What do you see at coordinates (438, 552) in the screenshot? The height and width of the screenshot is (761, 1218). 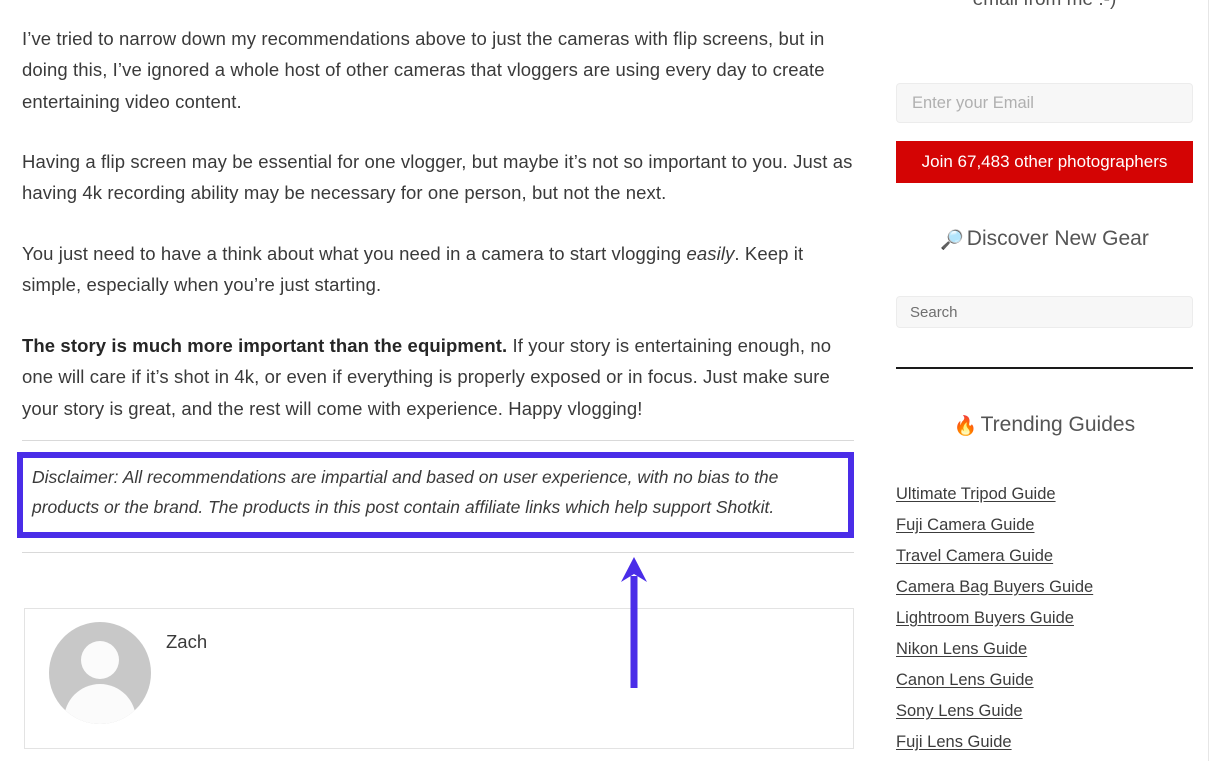 I see `divider-below-disclaimer` at bounding box center [438, 552].